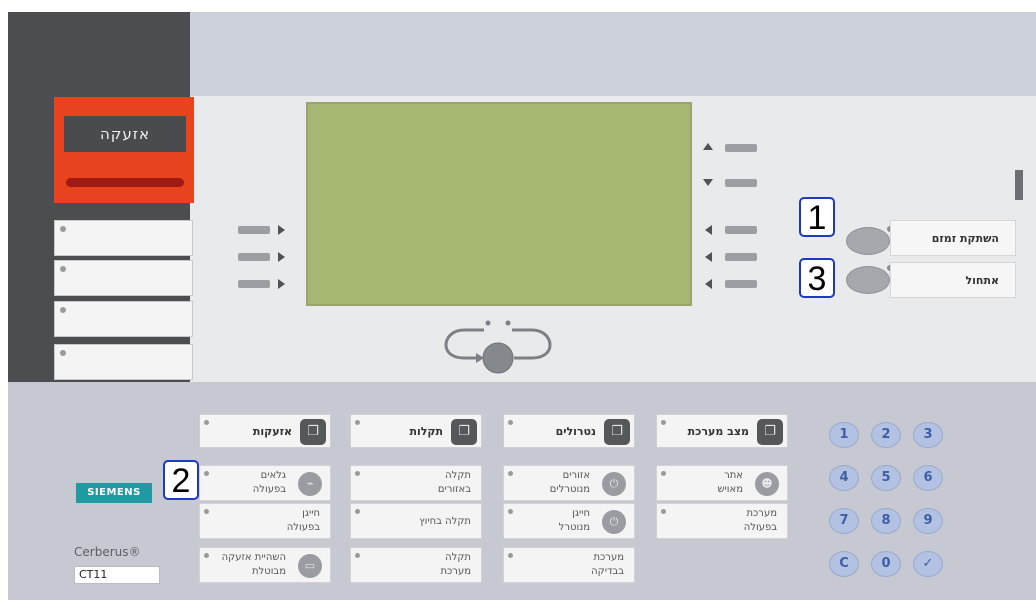 This screenshot has height=614, width=1036. What do you see at coordinates (499, 204) in the screenshot?
I see `lcd-display` at bounding box center [499, 204].